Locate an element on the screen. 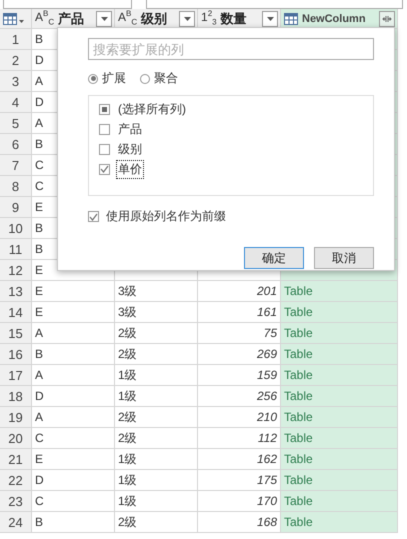 Image resolution: width=407 pixels, height=539 pixels. table-cell: 161 is located at coordinates (239, 312).